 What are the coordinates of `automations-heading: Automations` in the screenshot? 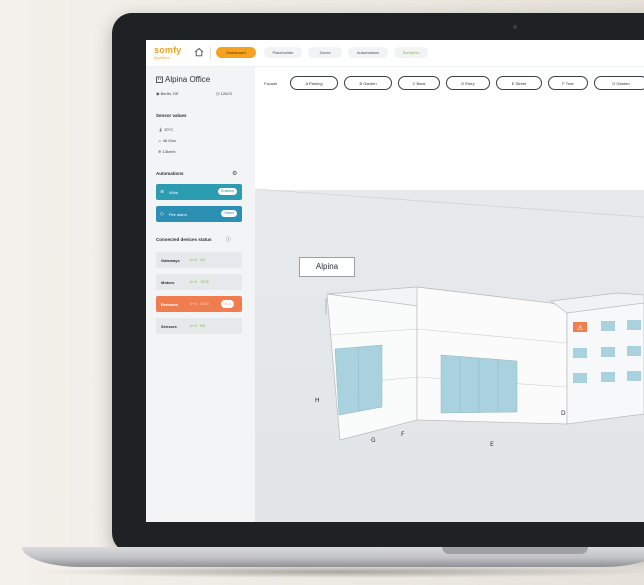 It's located at (170, 173).